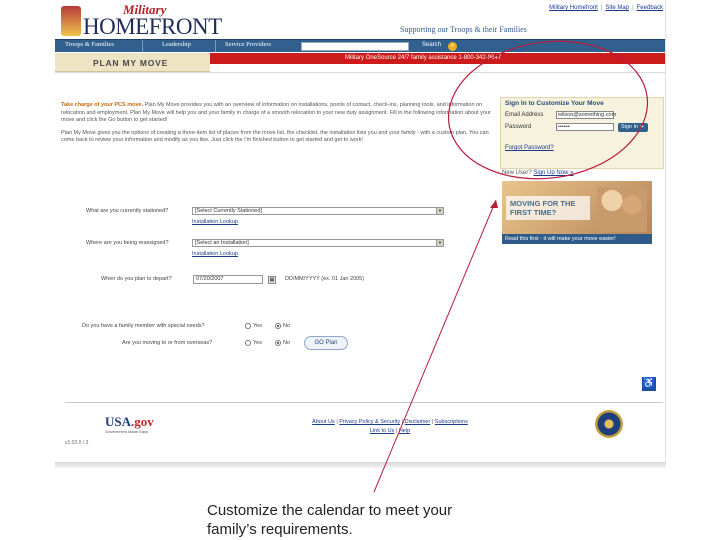 This screenshot has height=540, width=720. I want to click on current-station-select: [Select Currently Stationed] ▼, so click(318, 211).